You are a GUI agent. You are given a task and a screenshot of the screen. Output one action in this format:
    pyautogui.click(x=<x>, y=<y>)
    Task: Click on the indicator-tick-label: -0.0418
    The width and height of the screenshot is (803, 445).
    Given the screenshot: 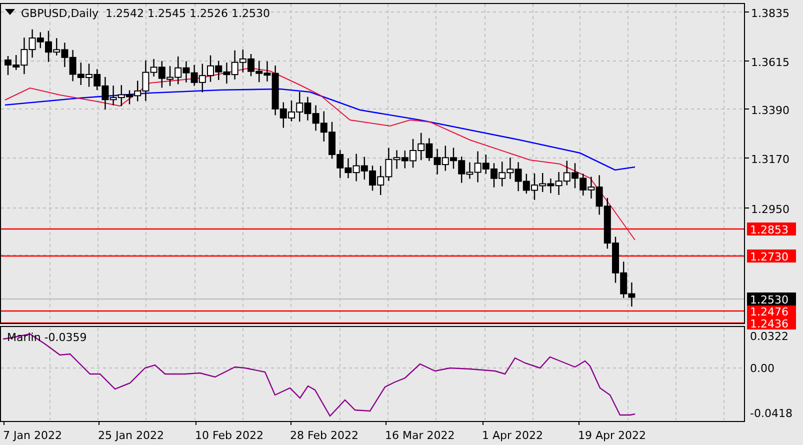 What is the action you would take?
    pyautogui.click(x=771, y=413)
    